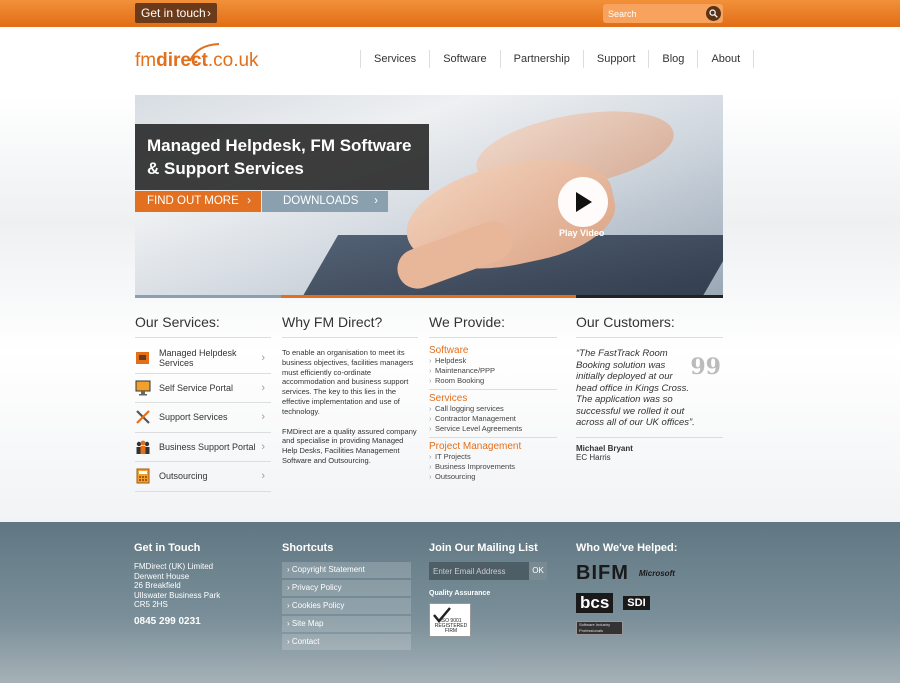  I want to click on shortcuts-heading: Shortcuts, so click(308, 548).